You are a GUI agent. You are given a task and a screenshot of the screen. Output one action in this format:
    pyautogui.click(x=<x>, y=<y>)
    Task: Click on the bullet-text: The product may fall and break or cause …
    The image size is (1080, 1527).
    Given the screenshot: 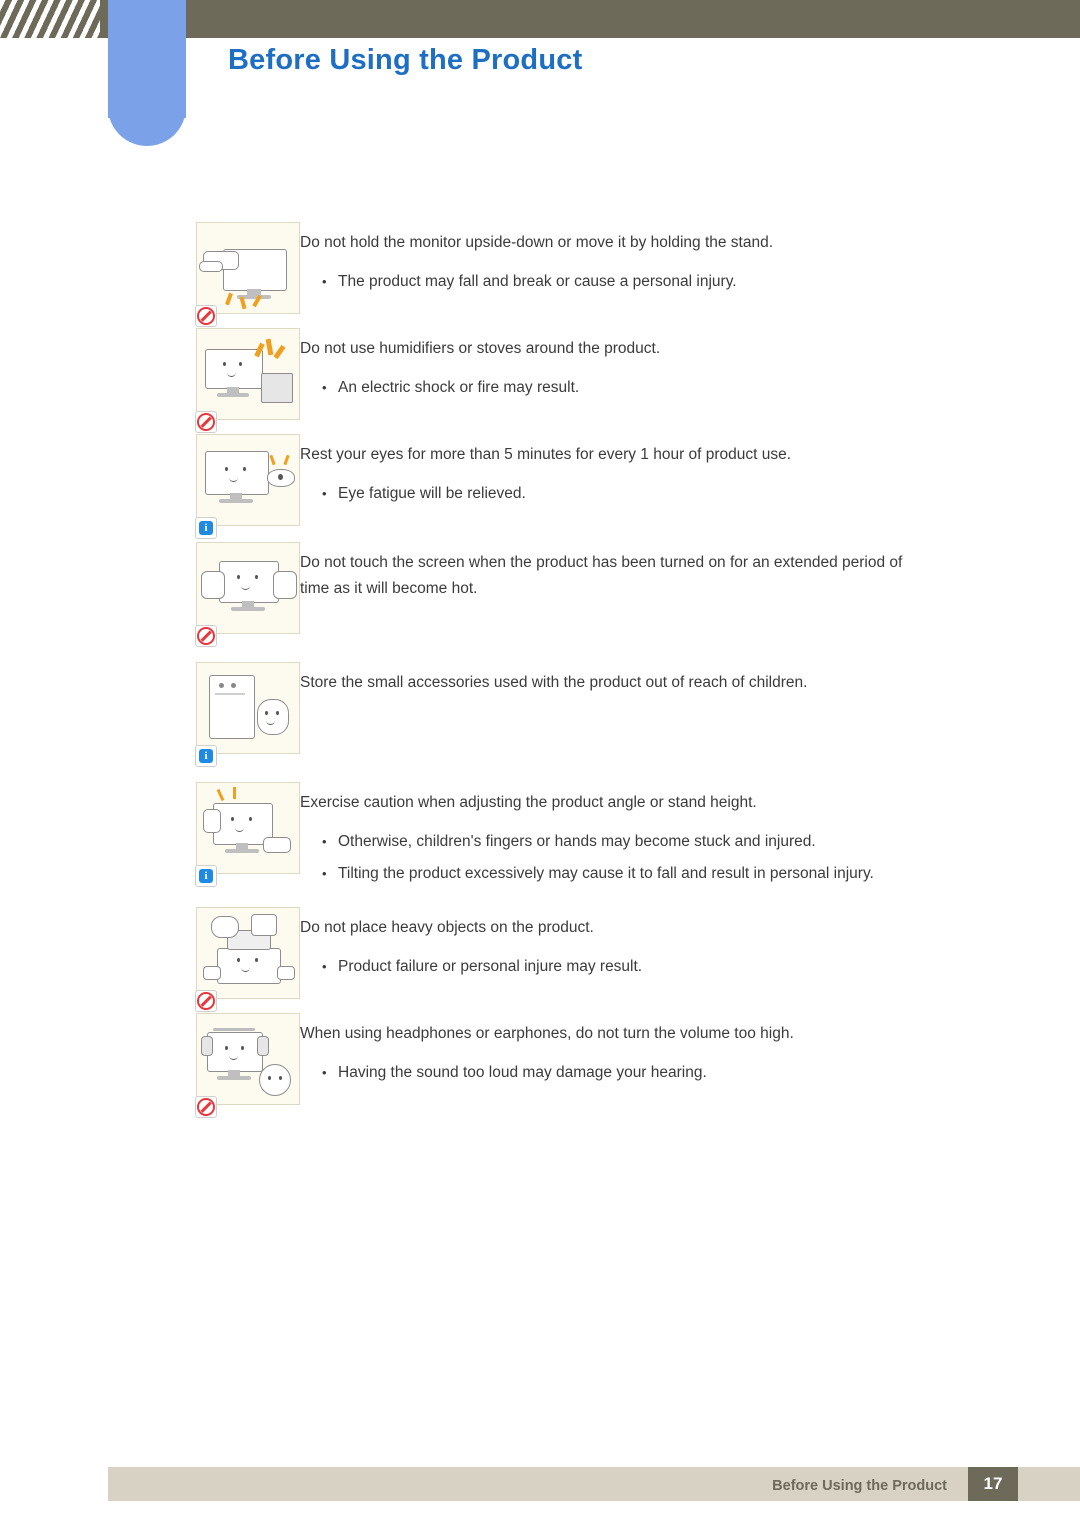 What is the action you would take?
    pyautogui.click(x=537, y=281)
    